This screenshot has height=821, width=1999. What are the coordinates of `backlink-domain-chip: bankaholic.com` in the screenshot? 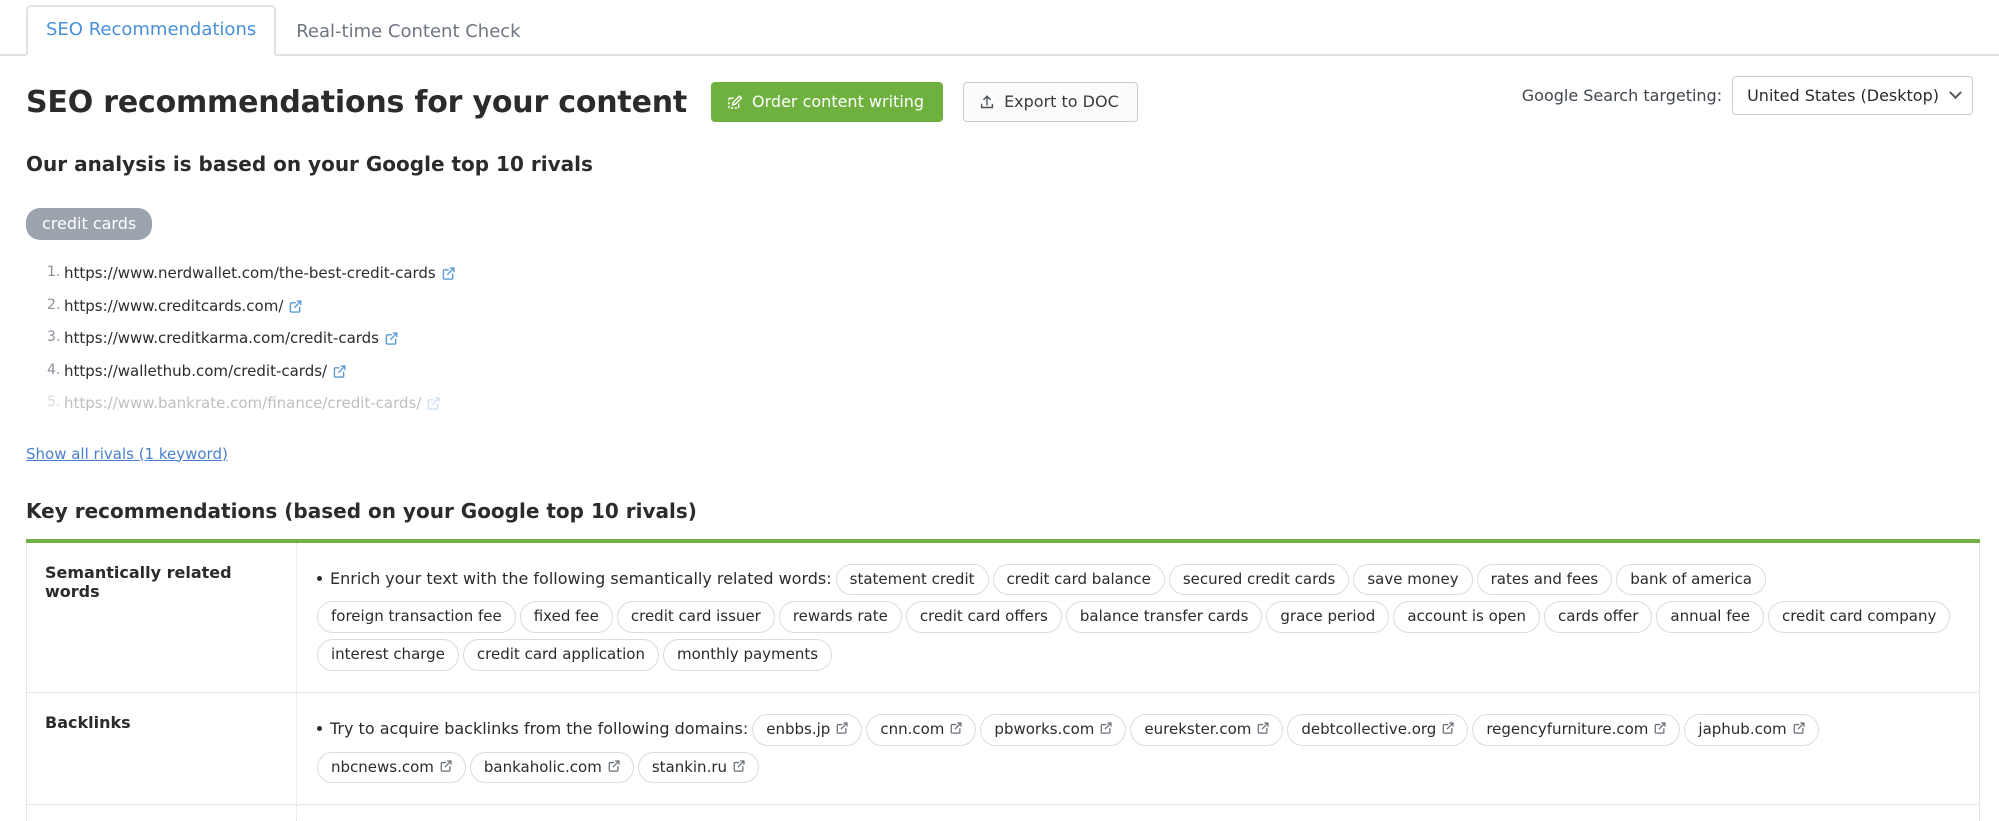 It's located at (551, 767).